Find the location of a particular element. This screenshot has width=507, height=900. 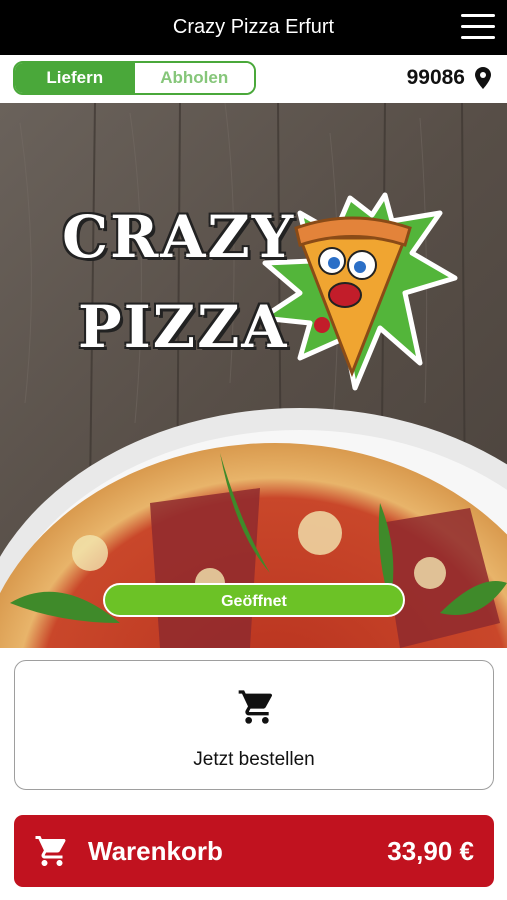

top-app-bar: Crazy Pizza Erfurt is located at coordinates (253, 27).